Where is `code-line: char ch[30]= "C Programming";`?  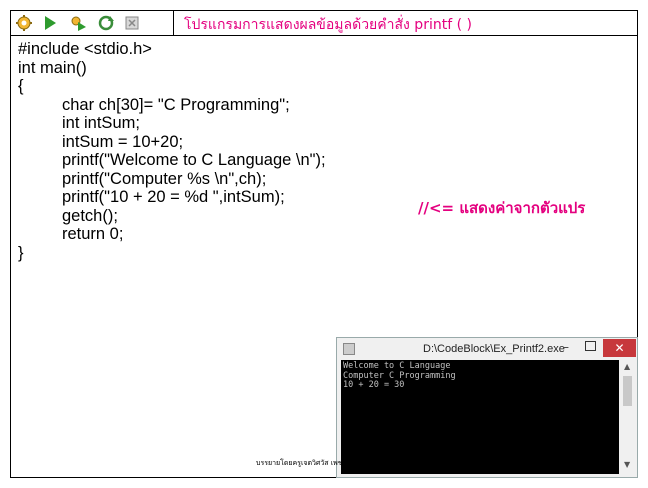 code-line: char ch[30]= "C Programming"; is located at coordinates (176, 104).